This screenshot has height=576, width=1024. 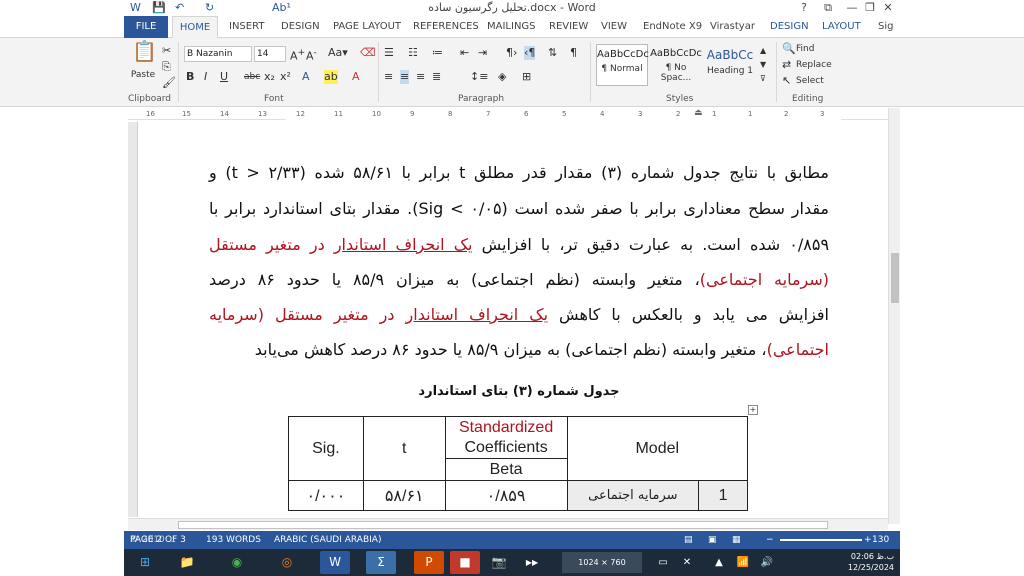 I want to click on tab-file: FILE, so click(x=146, y=27).